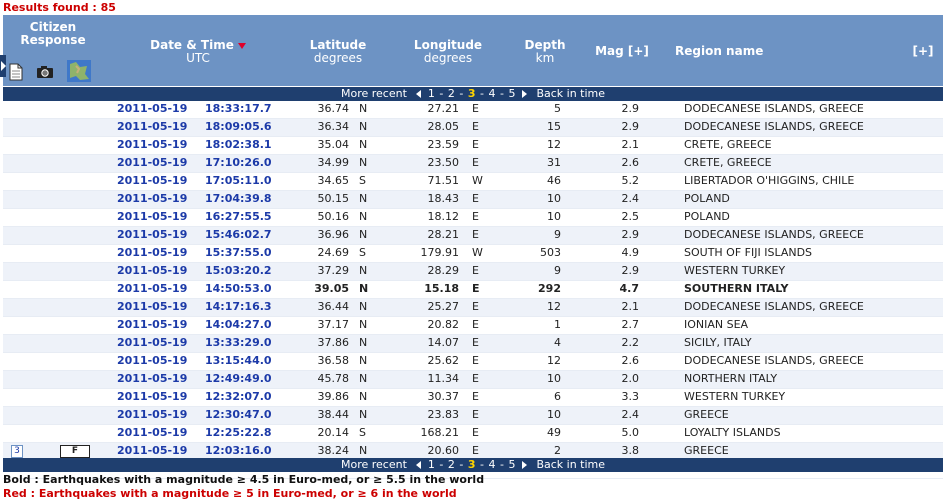 The height and width of the screenshot is (503, 948). Describe the element at coordinates (443, 234) in the screenshot. I see `longitude-value: 28.21` at that location.